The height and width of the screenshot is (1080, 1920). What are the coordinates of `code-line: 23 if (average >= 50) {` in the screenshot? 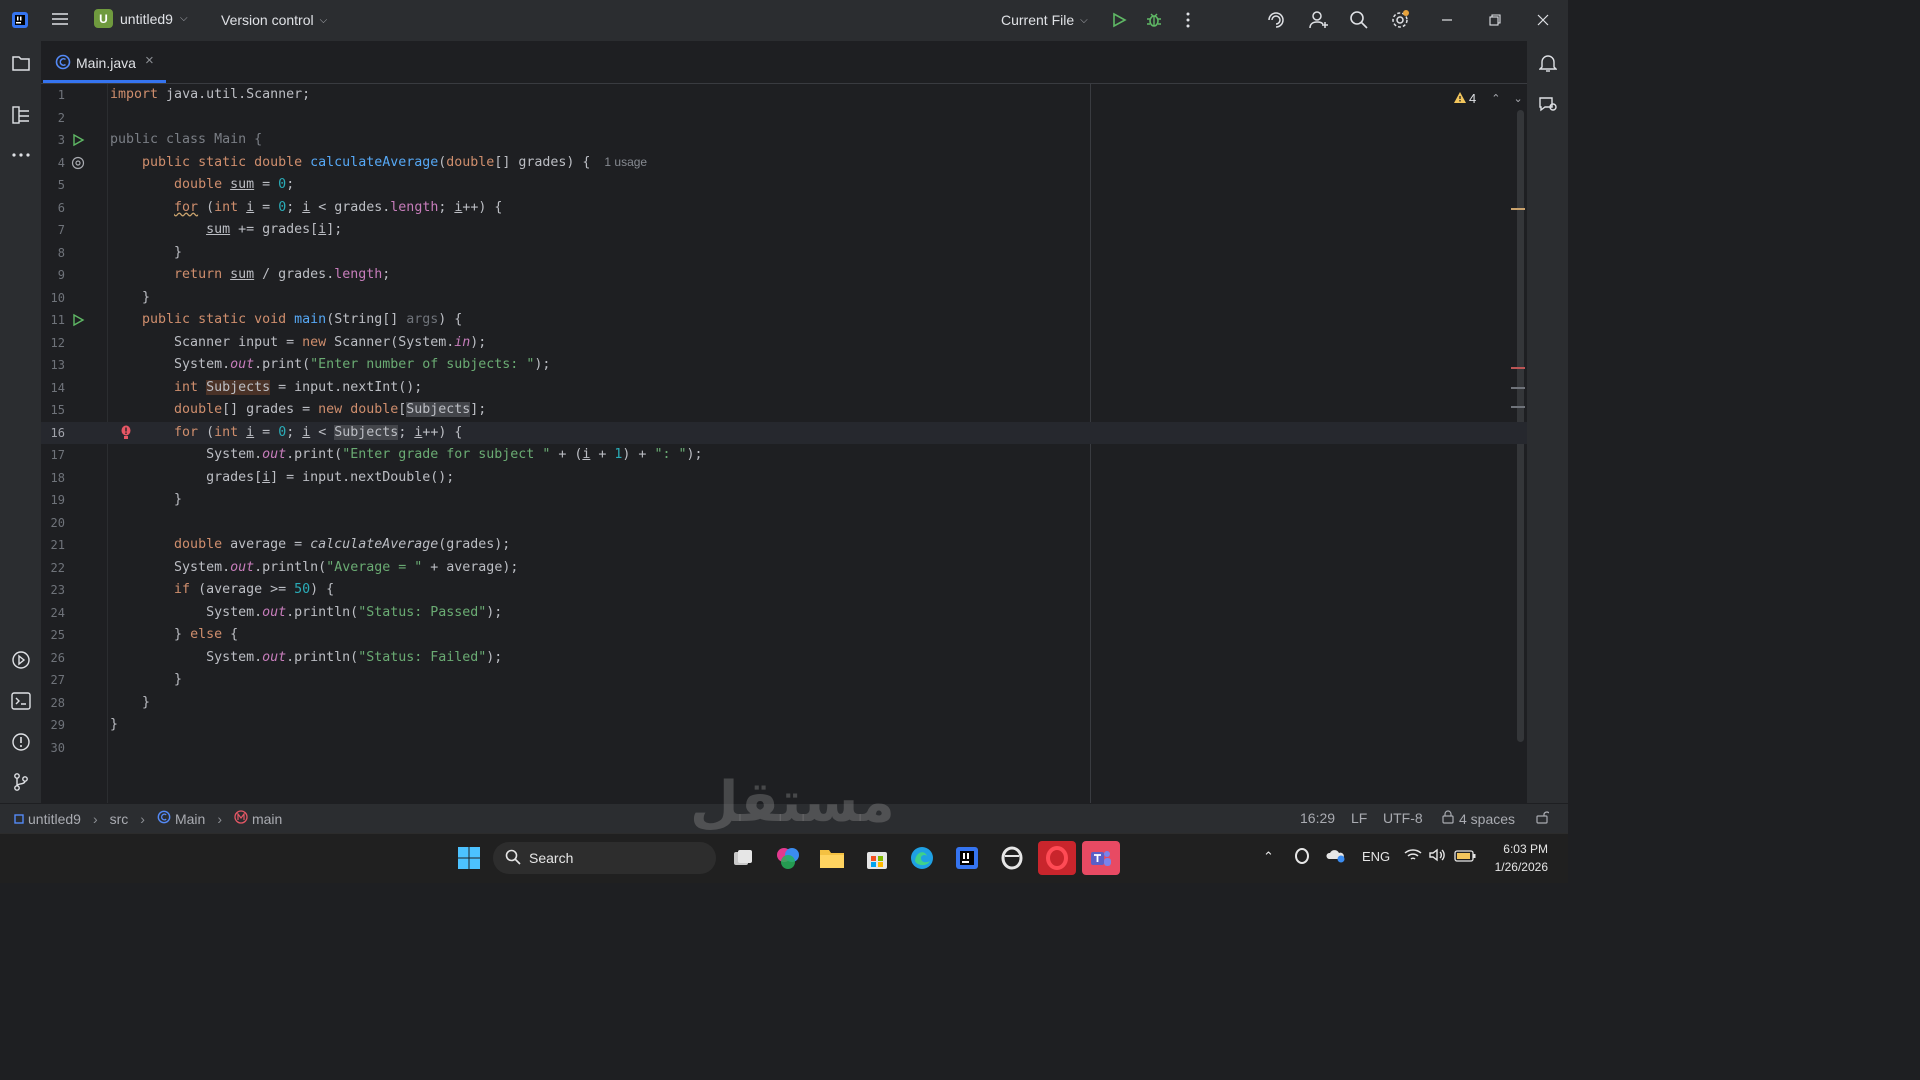 It's located at (784, 590).